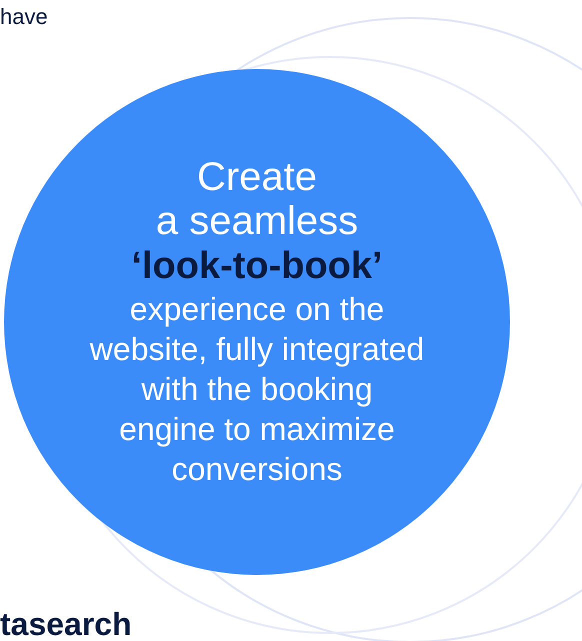  What do you see at coordinates (257, 221) in the screenshot?
I see `heading-line: a seamless` at bounding box center [257, 221].